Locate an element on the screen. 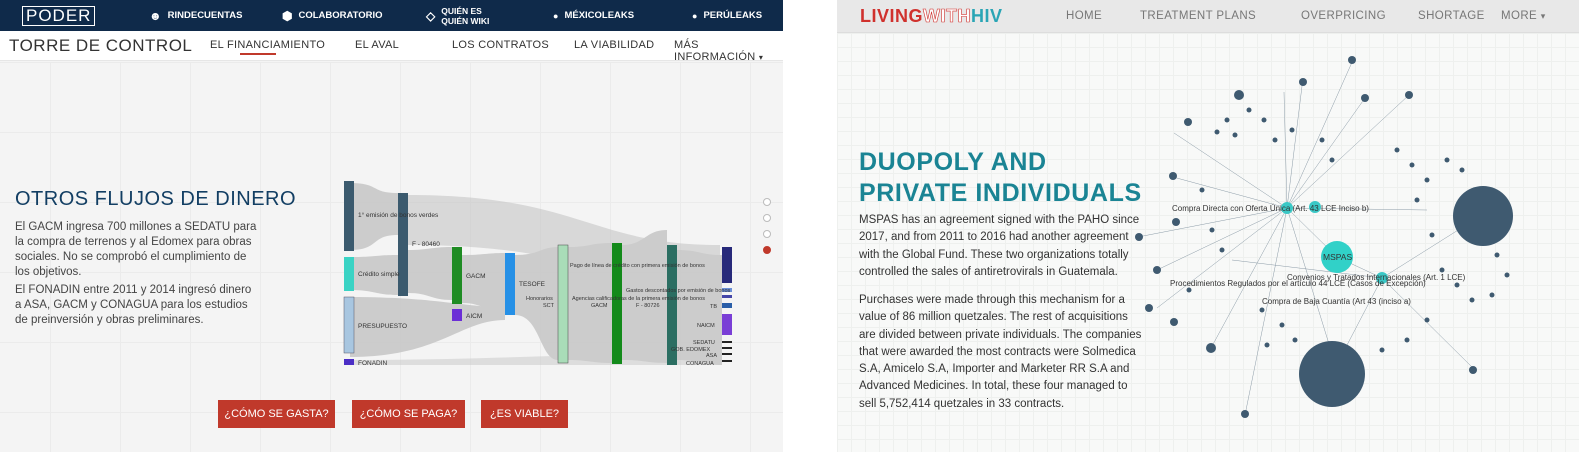 This screenshot has width=1579, height=452. tab-financiamiento: EL FINANCIAMIENTO is located at coordinates (267, 47).